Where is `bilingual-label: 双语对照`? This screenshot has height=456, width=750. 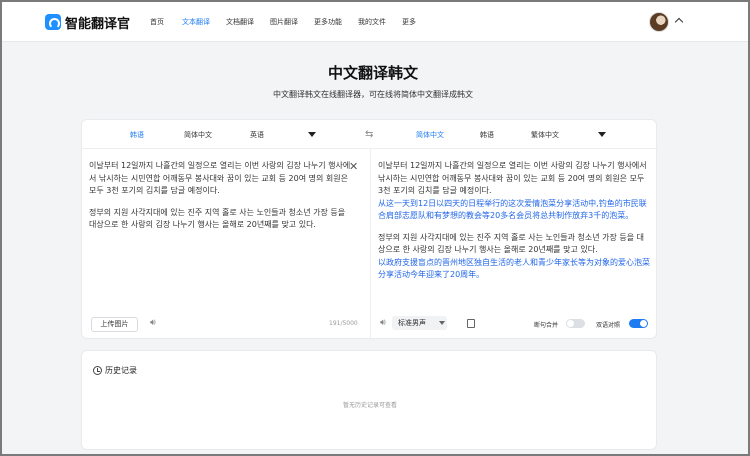
bilingual-label: 双语对照 is located at coordinates (608, 325).